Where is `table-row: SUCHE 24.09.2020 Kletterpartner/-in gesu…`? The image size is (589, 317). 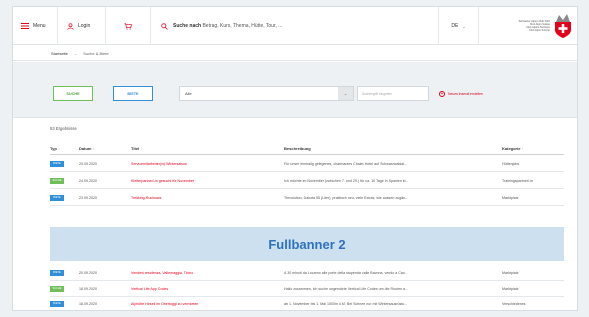 table-row: SUCHE 24.09.2020 Kletterpartner/-in gesu… is located at coordinates (307, 181).